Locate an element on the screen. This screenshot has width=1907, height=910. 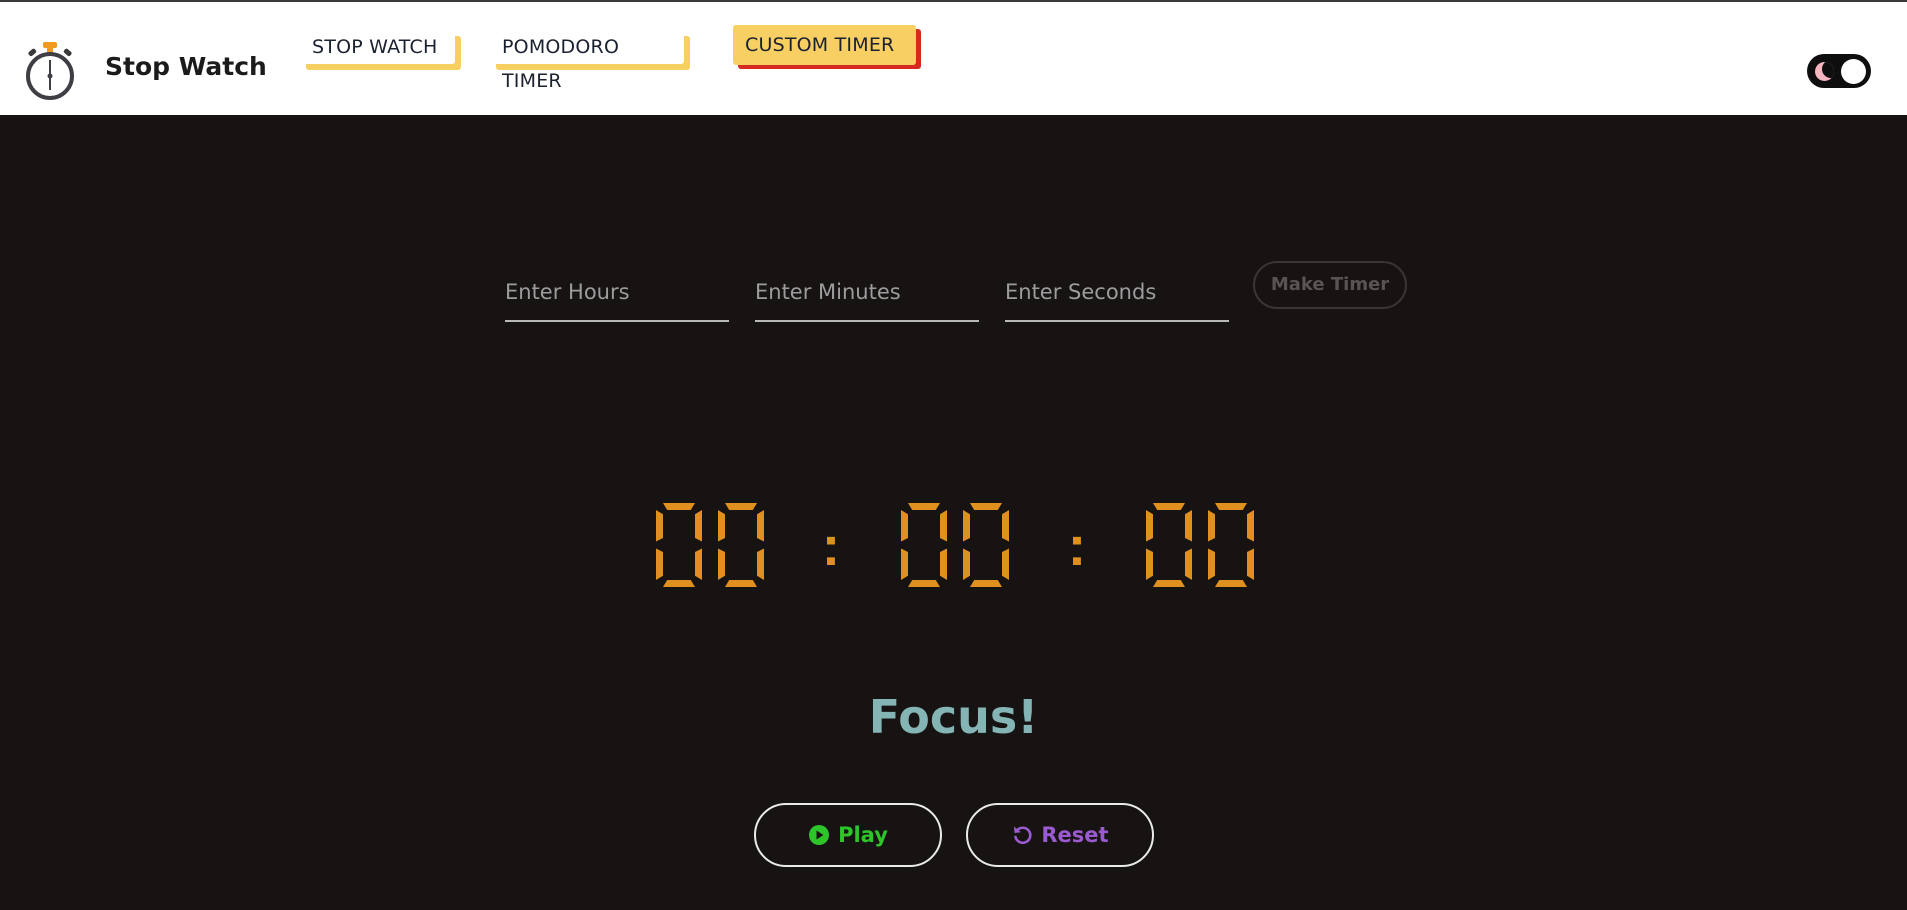
status-text: Focus! is located at coordinates (953, 717).